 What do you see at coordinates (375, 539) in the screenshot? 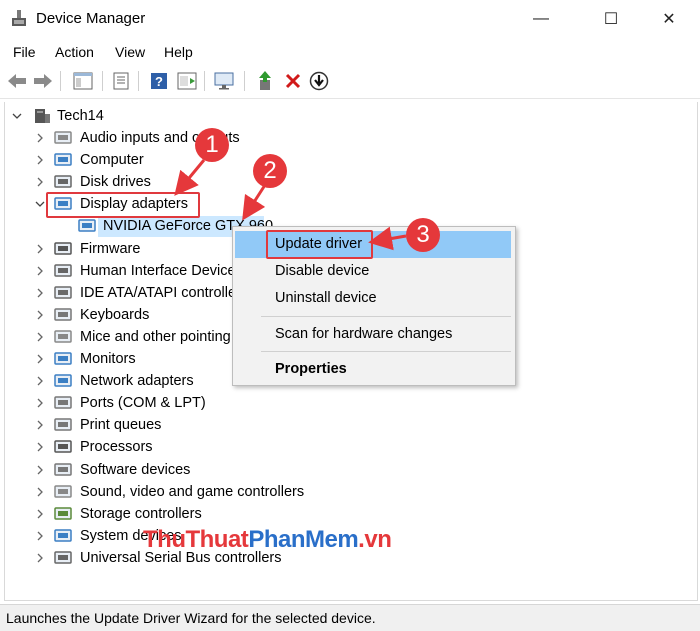
I see `watermark-part3: .vn` at bounding box center [375, 539].